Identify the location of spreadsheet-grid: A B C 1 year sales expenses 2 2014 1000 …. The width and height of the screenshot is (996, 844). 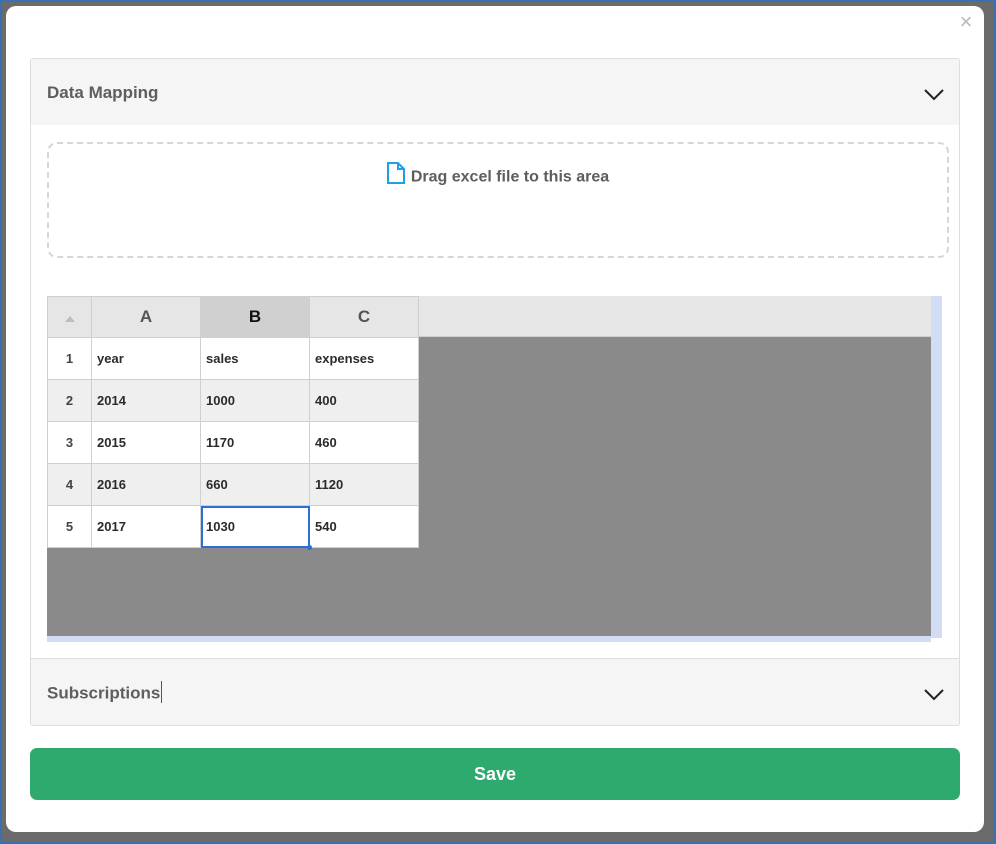
(233, 423).